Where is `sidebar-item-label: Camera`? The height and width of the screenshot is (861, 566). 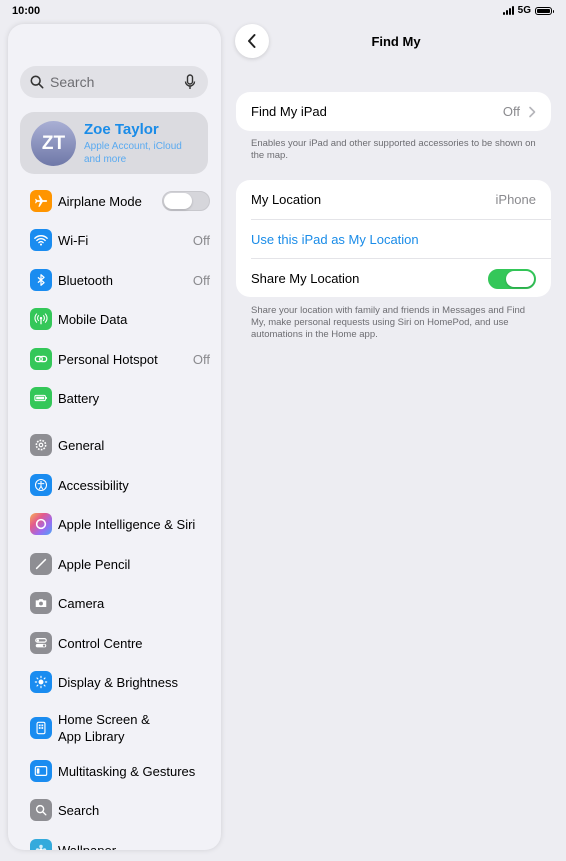
sidebar-item-label: Camera is located at coordinates (81, 603).